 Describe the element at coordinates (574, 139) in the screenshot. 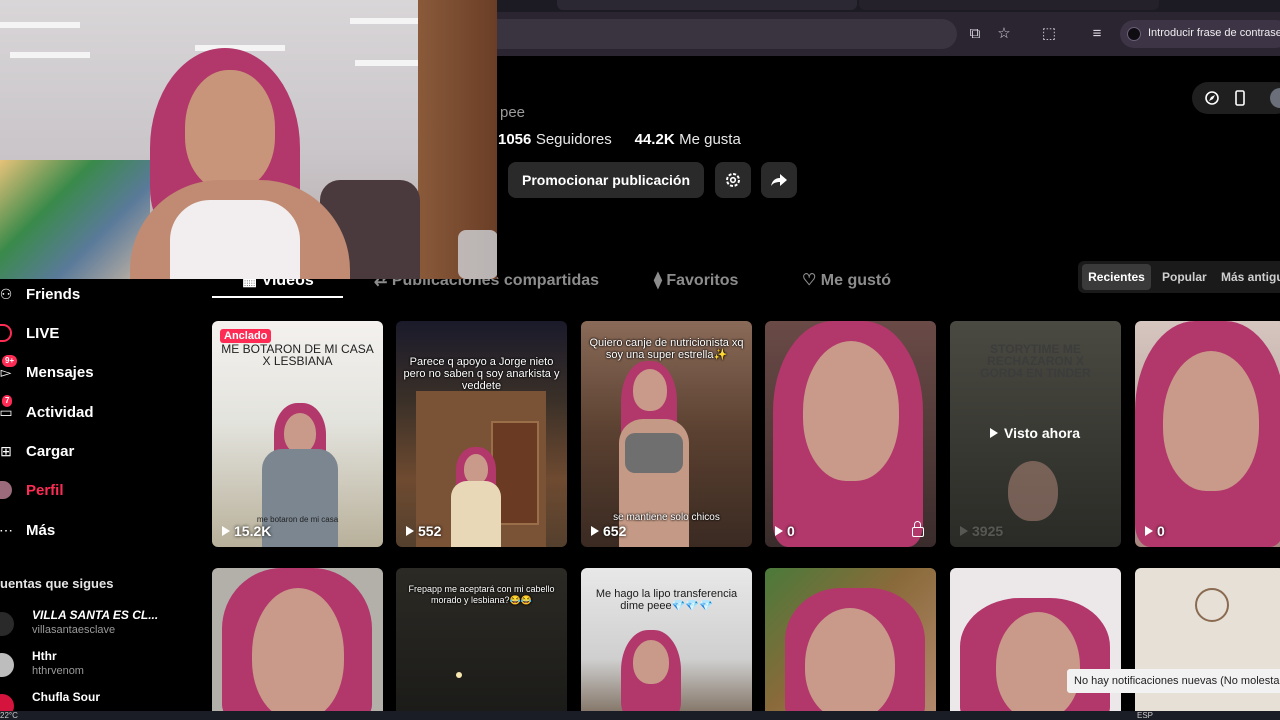

I see `followers-label: Seguidores` at that location.